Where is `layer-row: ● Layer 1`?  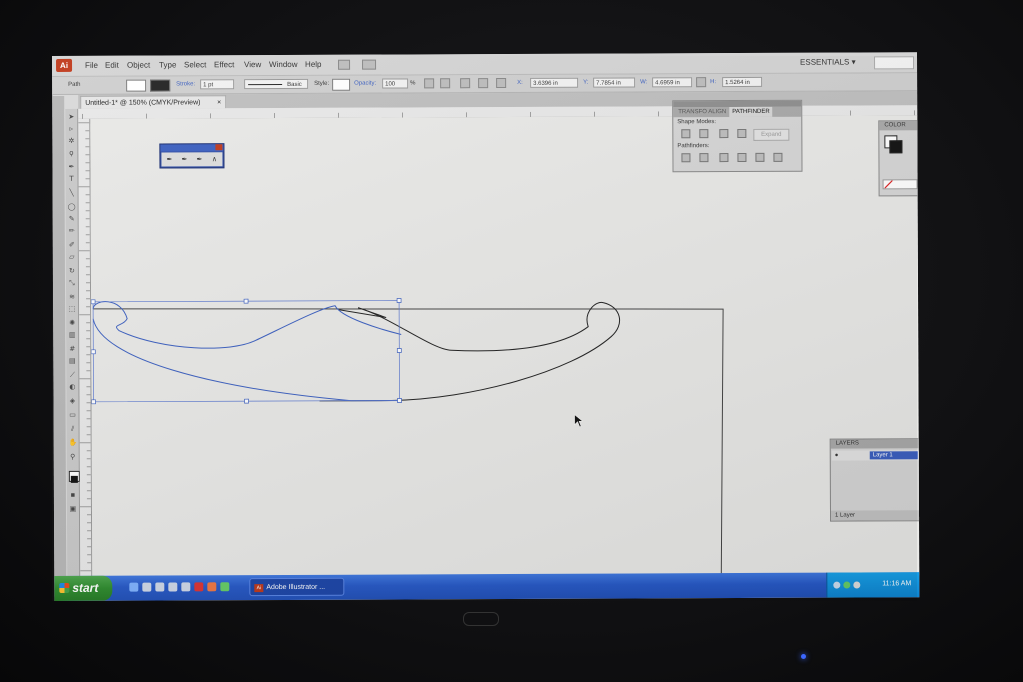 layer-row: ● Layer 1 is located at coordinates (875, 455).